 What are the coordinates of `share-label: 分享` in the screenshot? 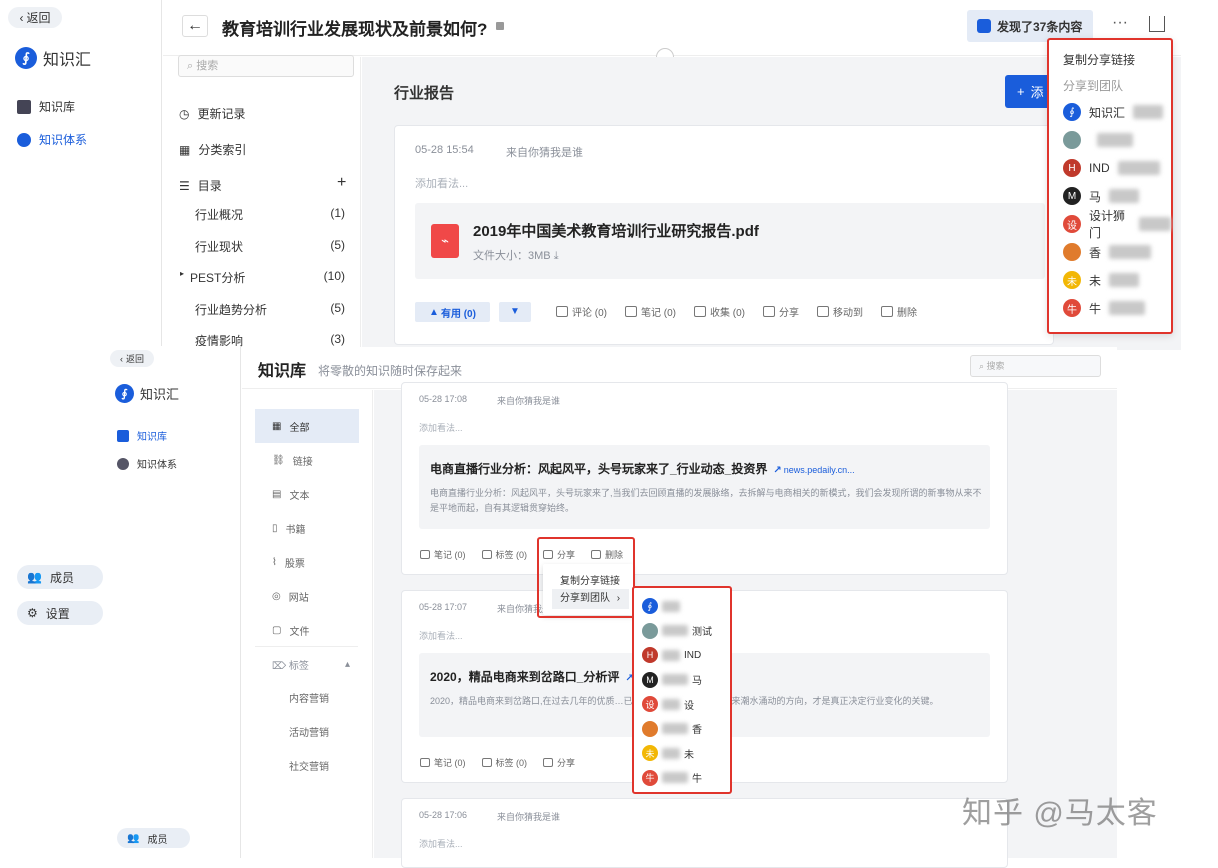 It's located at (566, 763).